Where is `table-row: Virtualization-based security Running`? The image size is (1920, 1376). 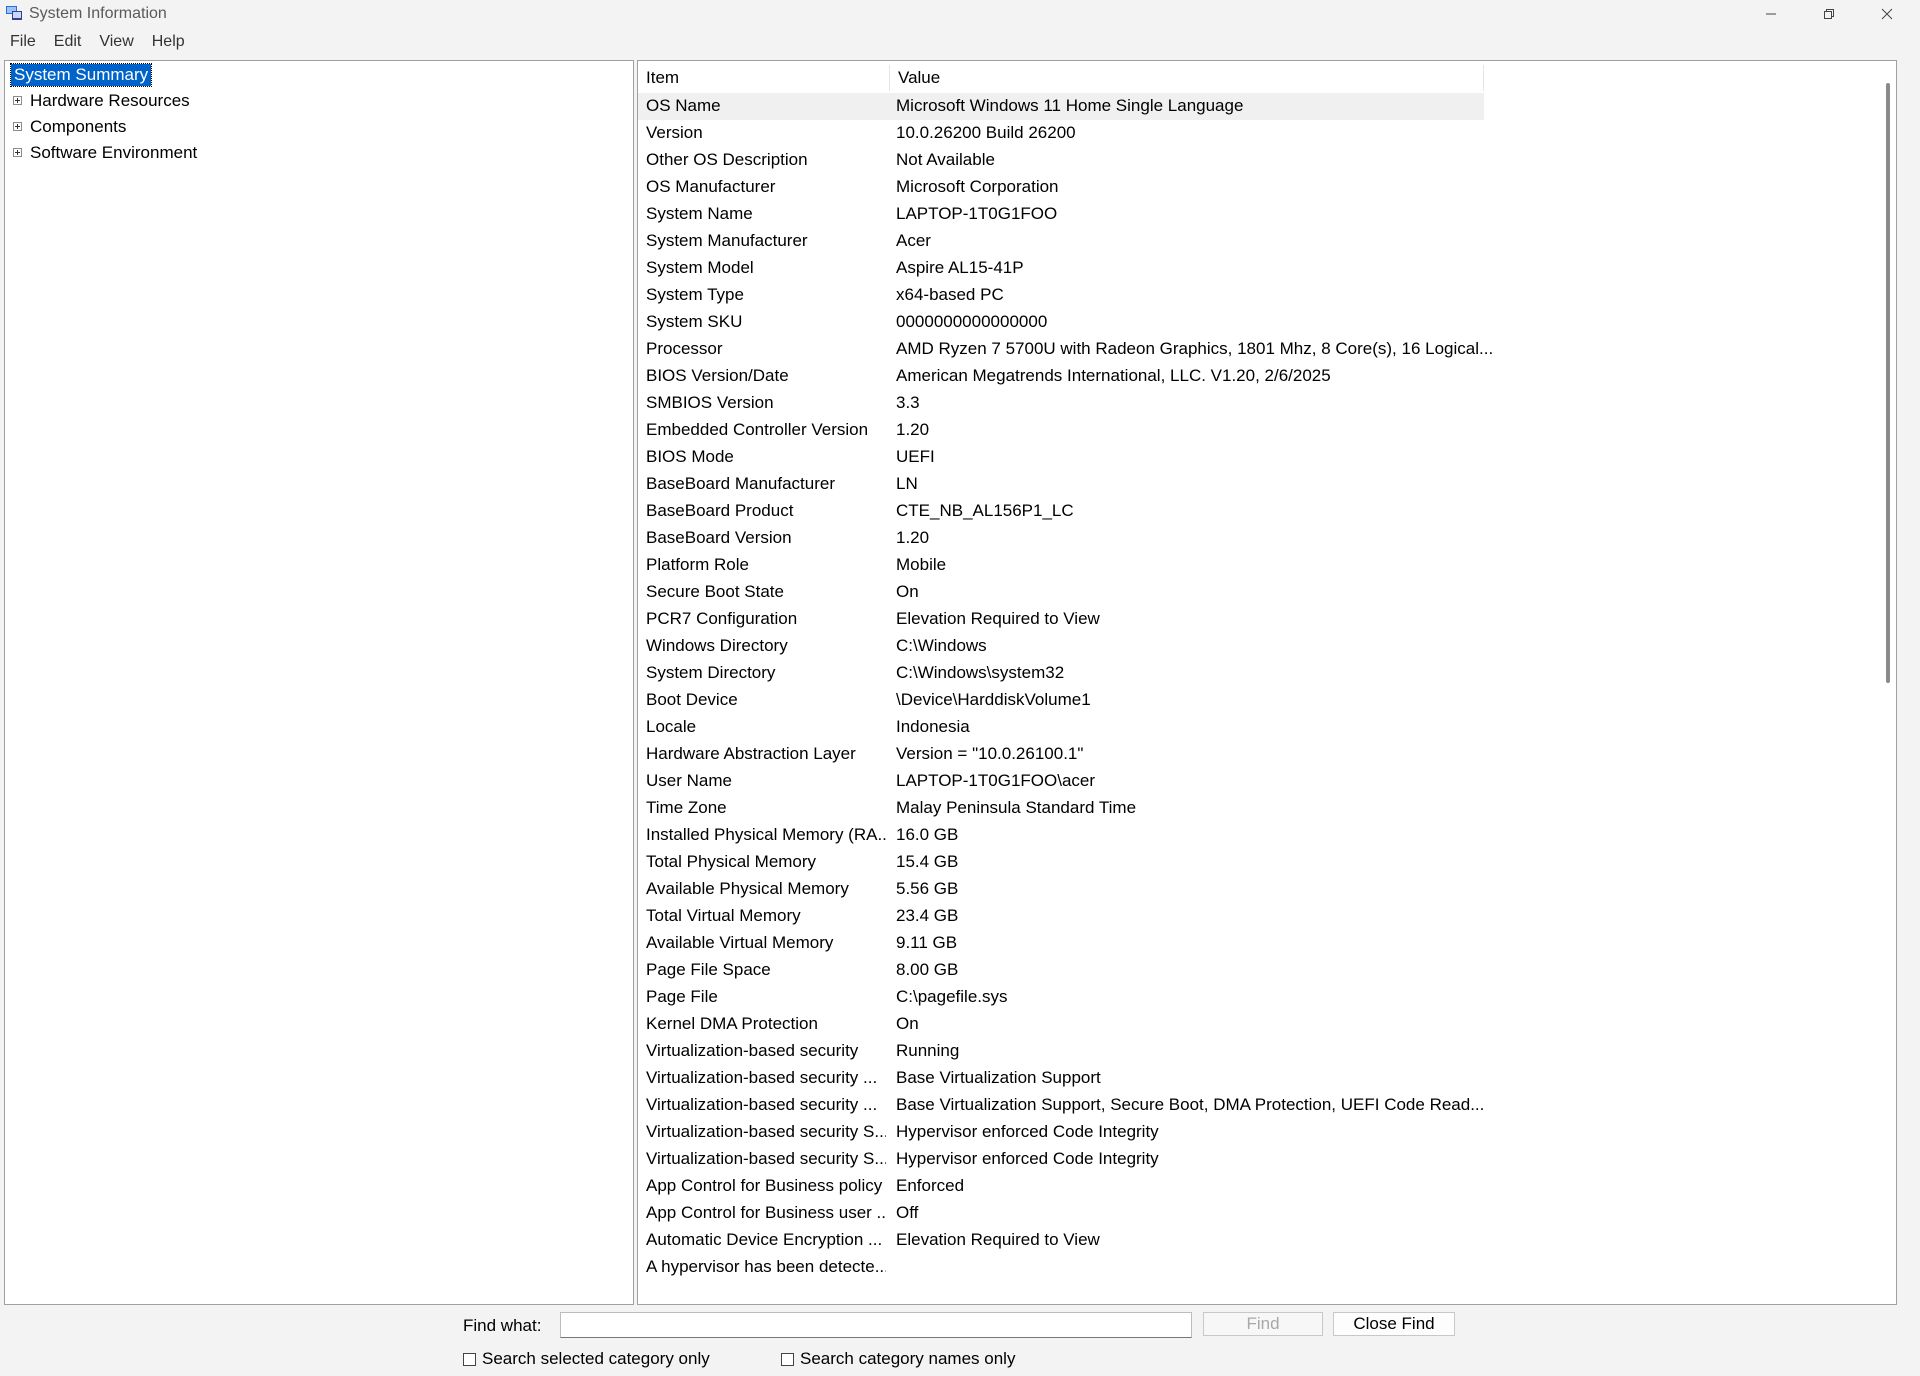
table-row: Virtualization-based security Running is located at coordinates (1061, 1051).